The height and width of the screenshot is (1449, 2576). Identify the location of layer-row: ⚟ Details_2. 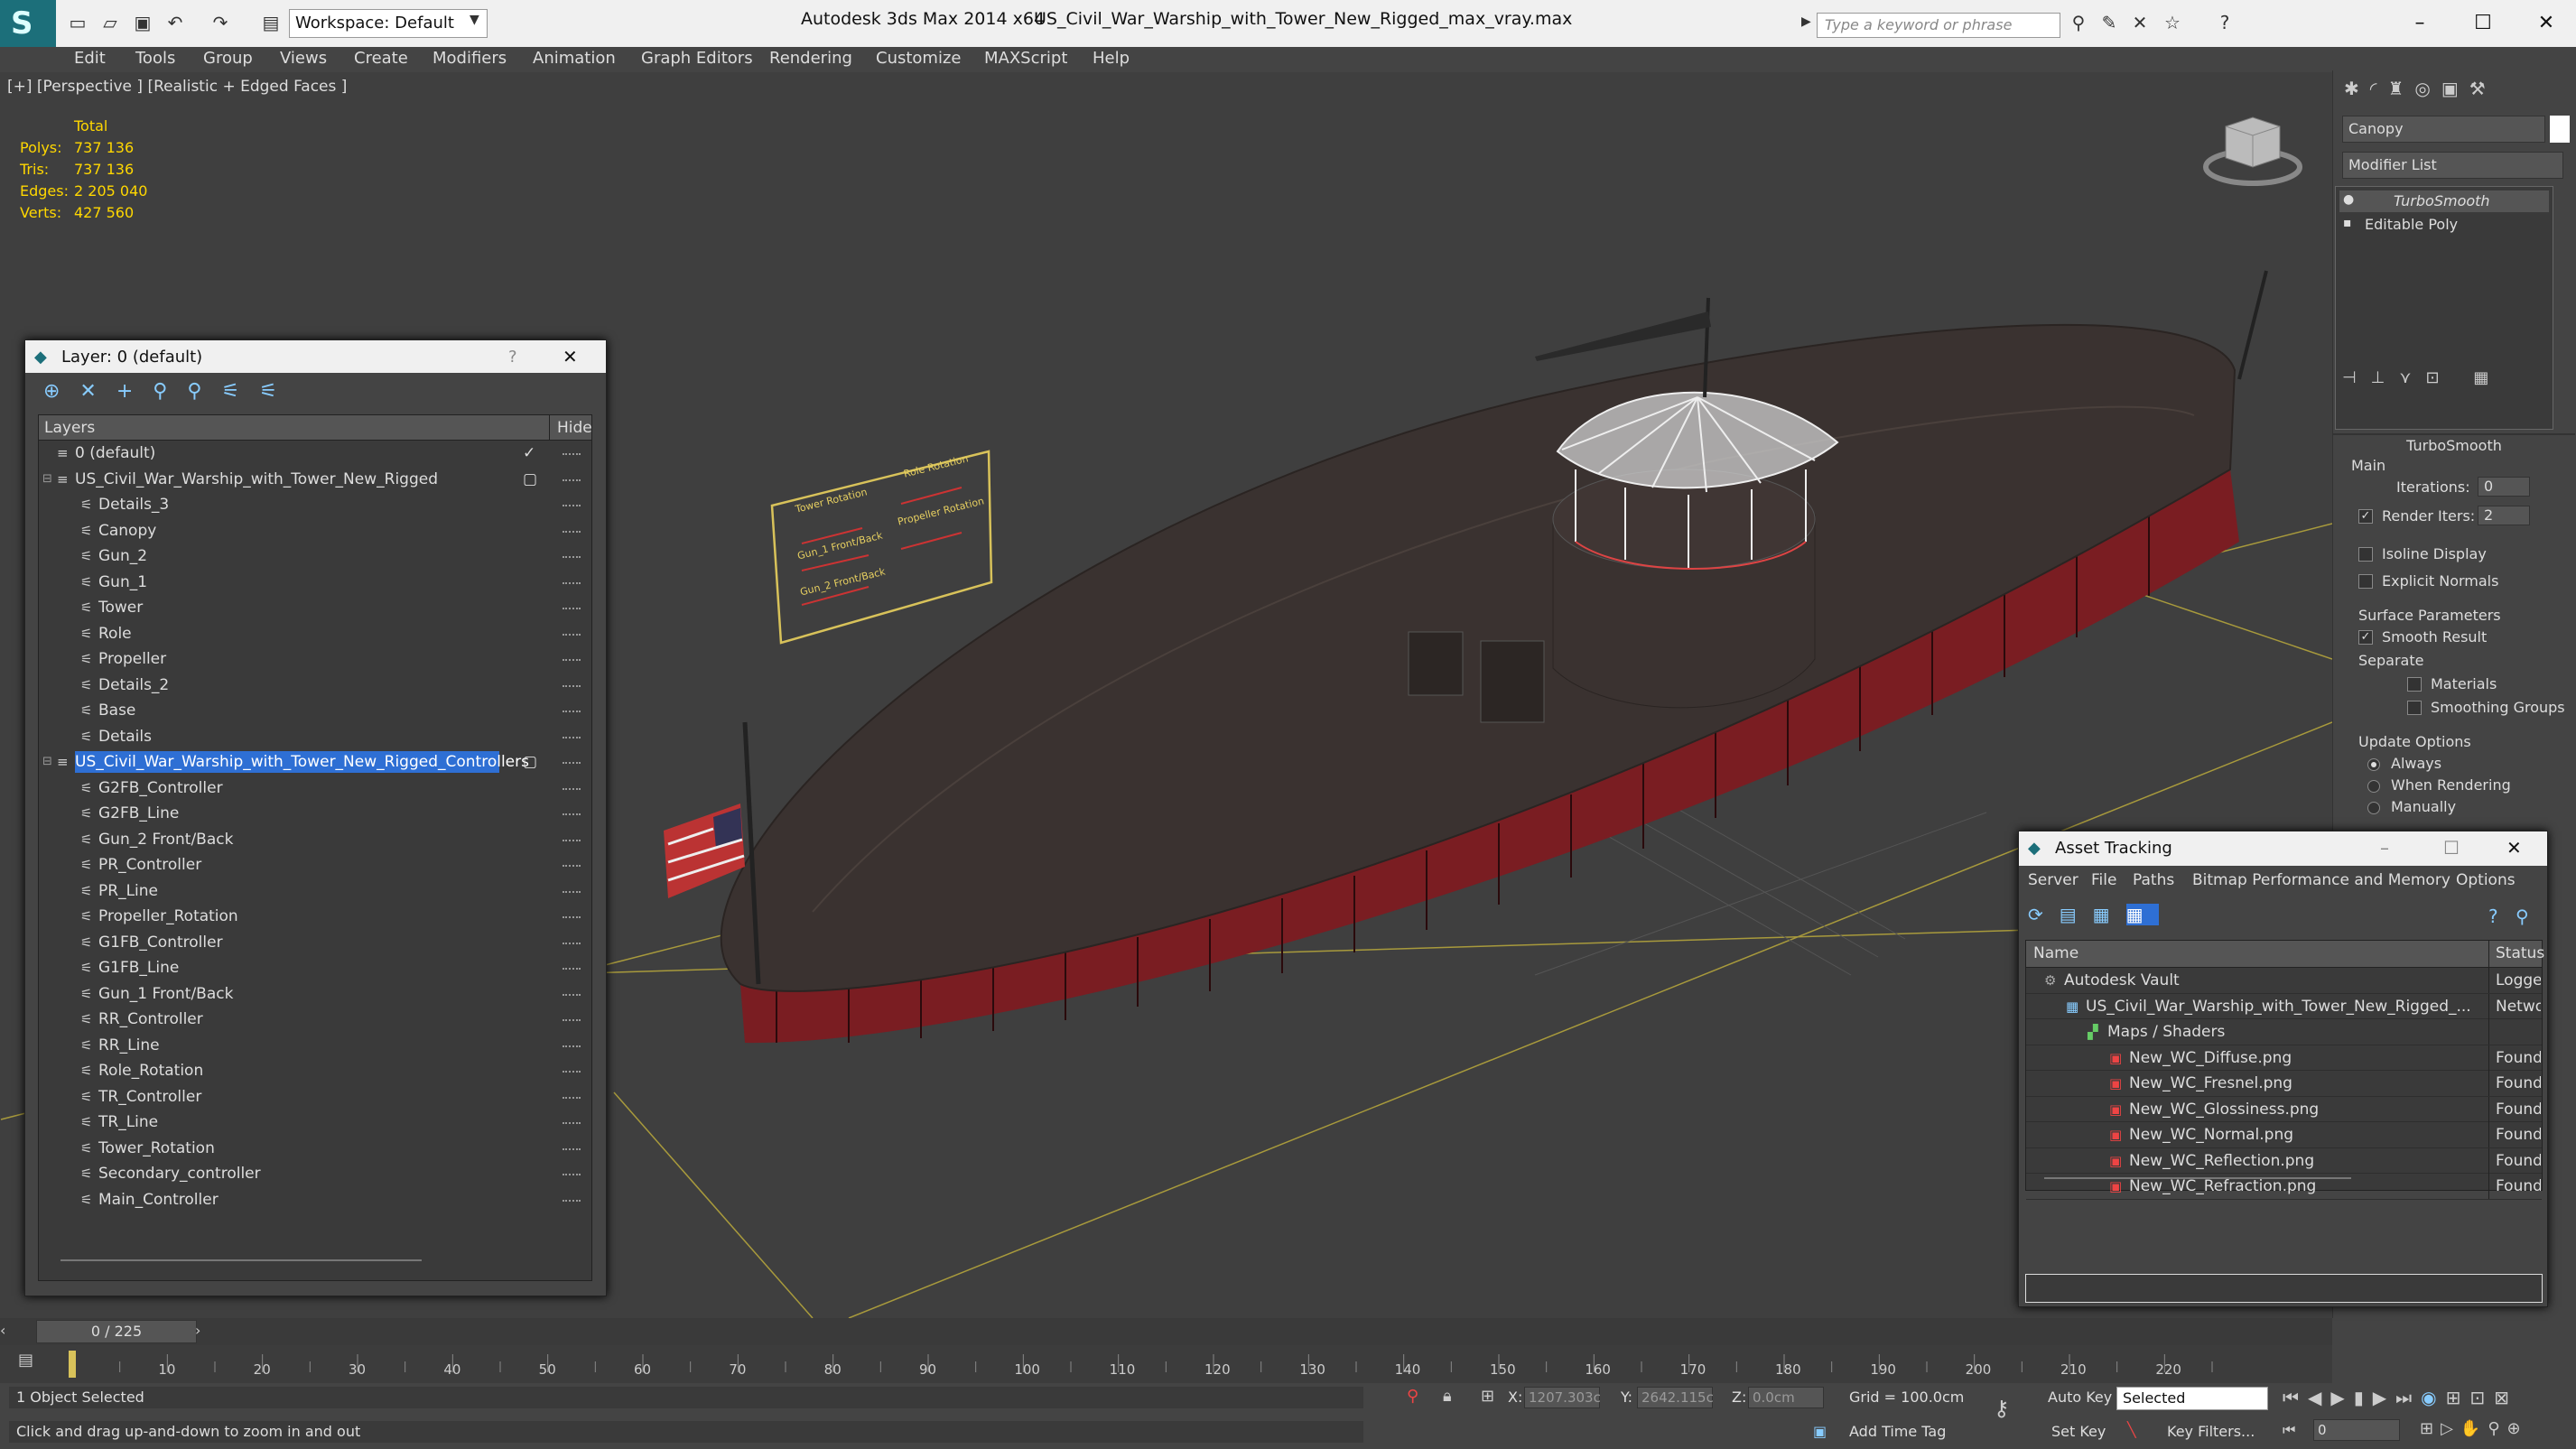
(315, 686).